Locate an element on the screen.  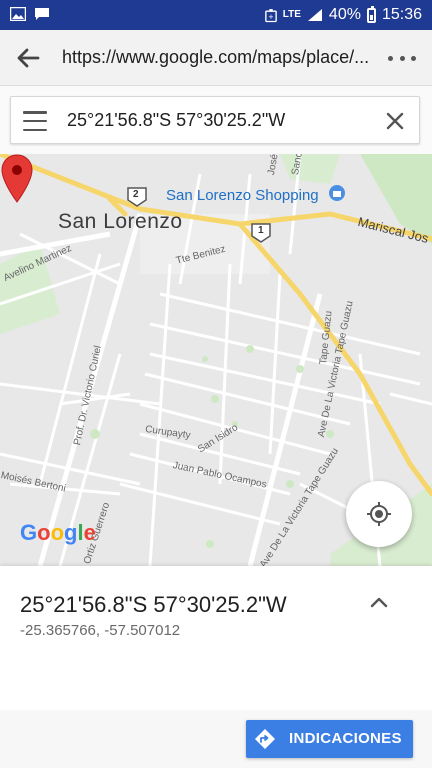
status-bar: + LTE 40% 15:36 is located at coordinates (216, 15).